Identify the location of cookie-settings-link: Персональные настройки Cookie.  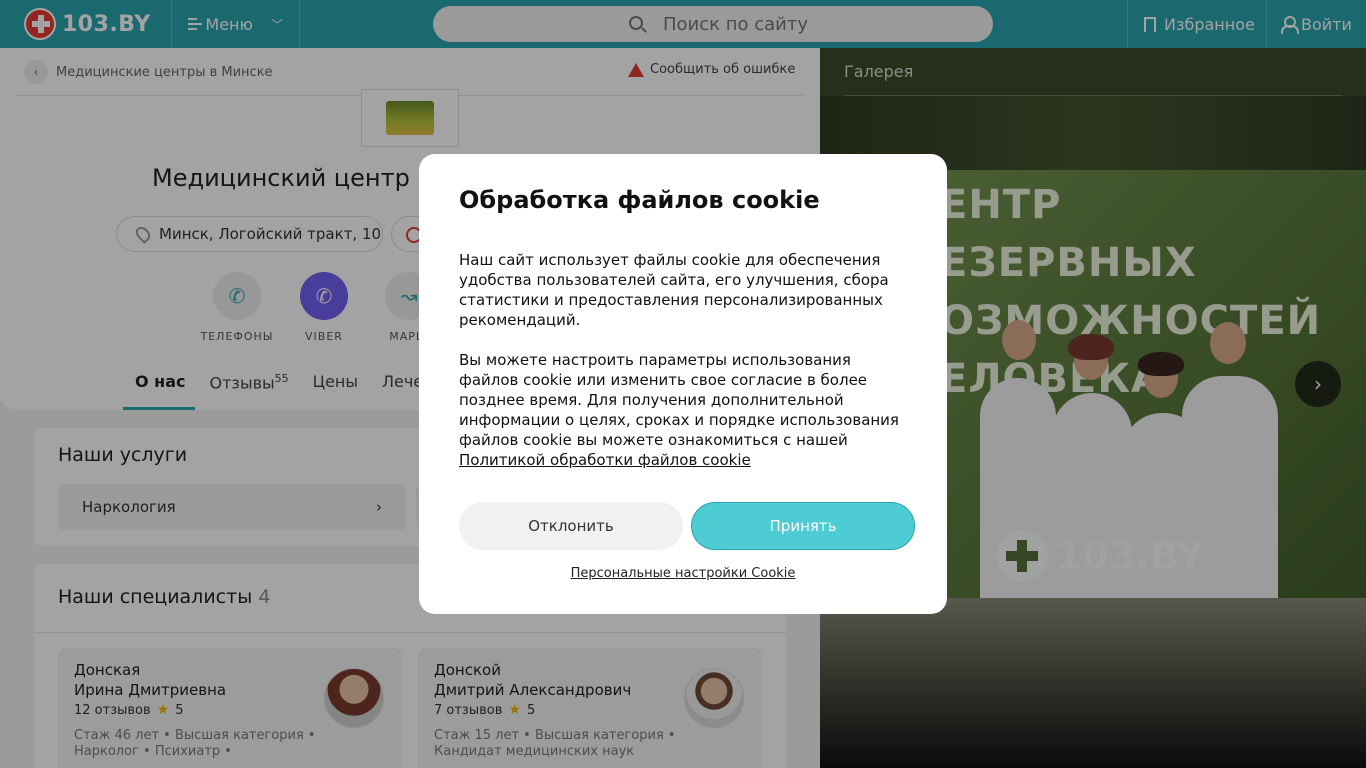
(683, 573).